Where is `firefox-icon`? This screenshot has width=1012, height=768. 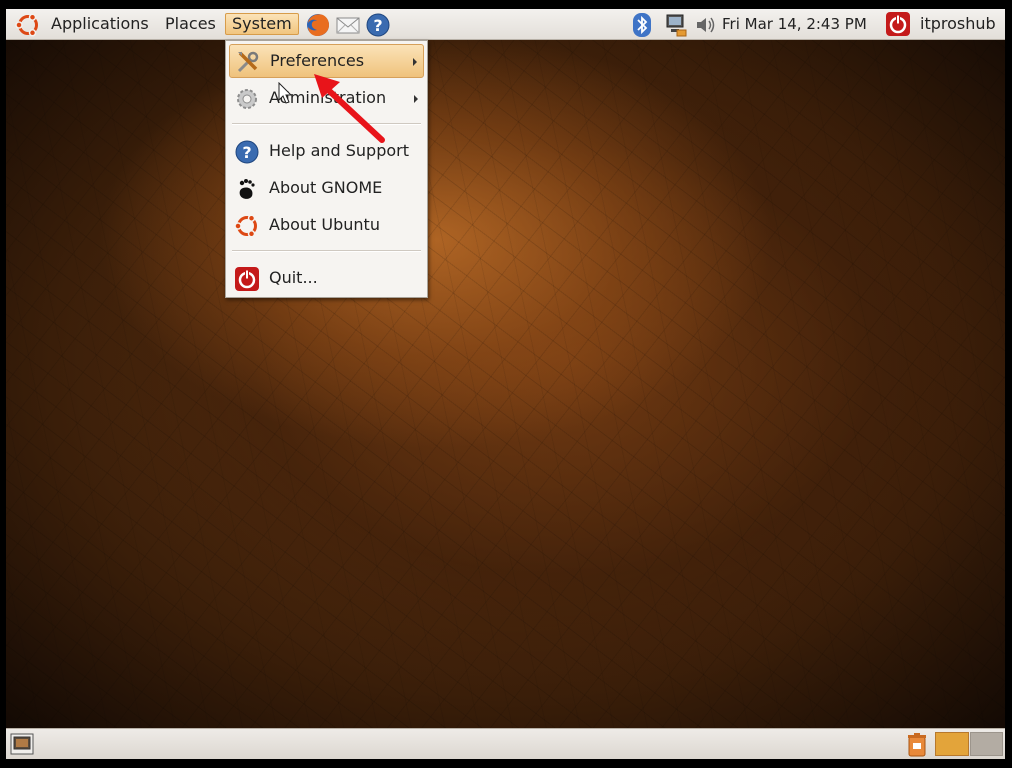 firefox-icon is located at coordinates (318, 25).